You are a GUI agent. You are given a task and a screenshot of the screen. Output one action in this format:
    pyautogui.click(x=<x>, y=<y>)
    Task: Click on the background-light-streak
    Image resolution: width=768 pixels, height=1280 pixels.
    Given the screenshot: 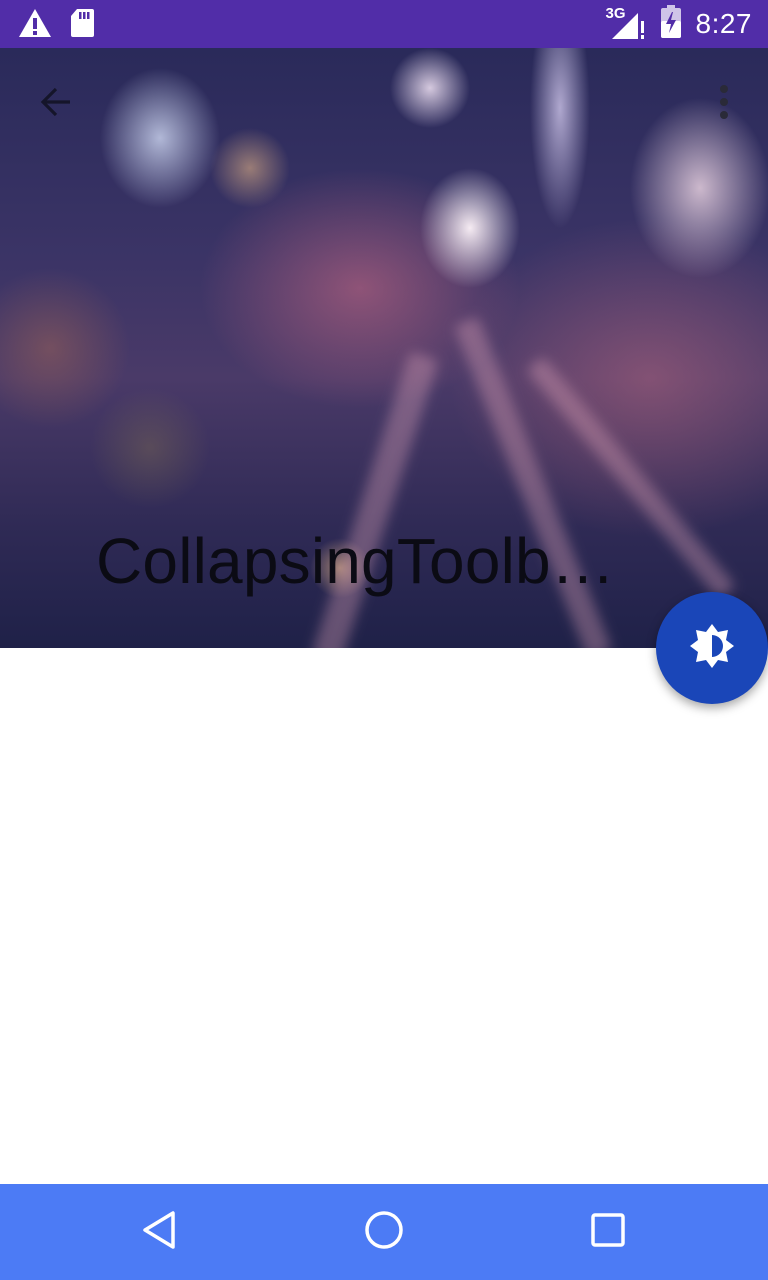 What is the action you would take?
    pyautogui.click(x=375, y=499)
    